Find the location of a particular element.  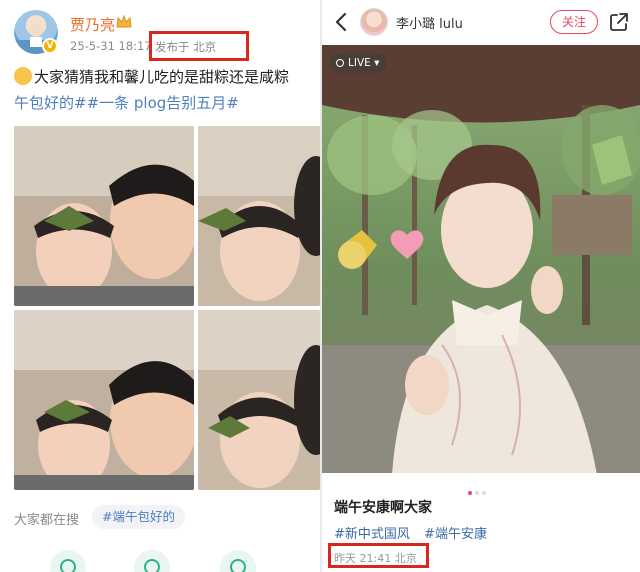

author-avatar is located at coordinates (374, 22).